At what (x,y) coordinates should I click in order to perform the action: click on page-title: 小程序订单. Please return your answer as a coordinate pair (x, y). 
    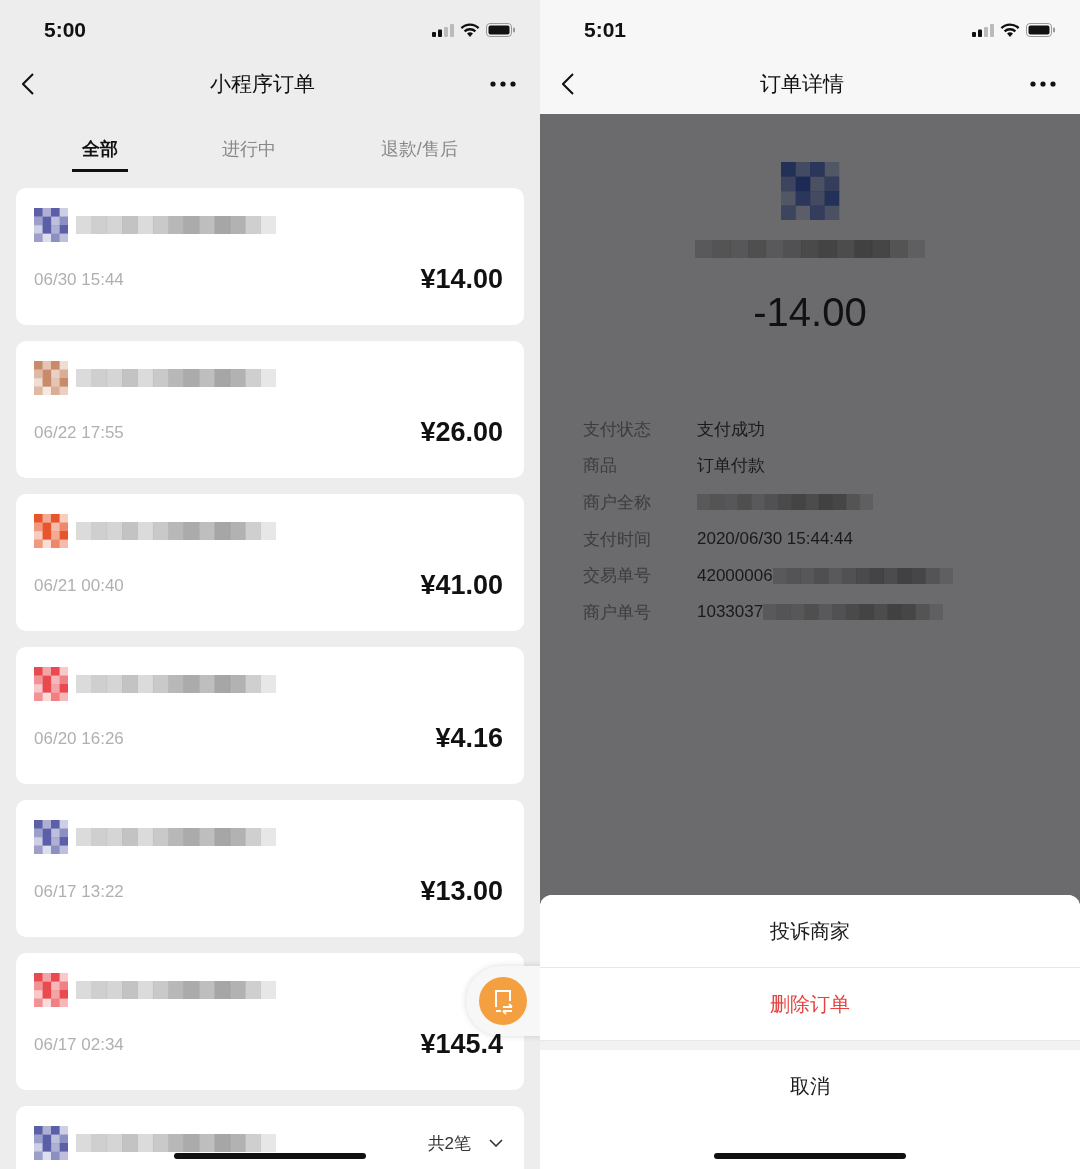
    Looking at the image, I should click on (262, 84).